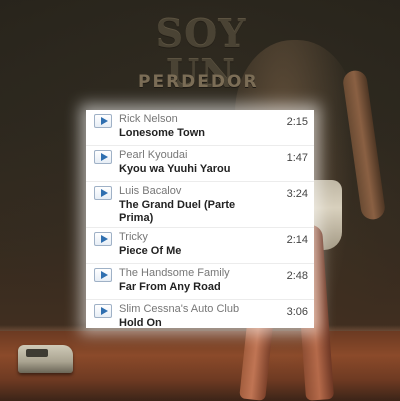  I want to click on track-duration: 3:24, so click(297, 194).